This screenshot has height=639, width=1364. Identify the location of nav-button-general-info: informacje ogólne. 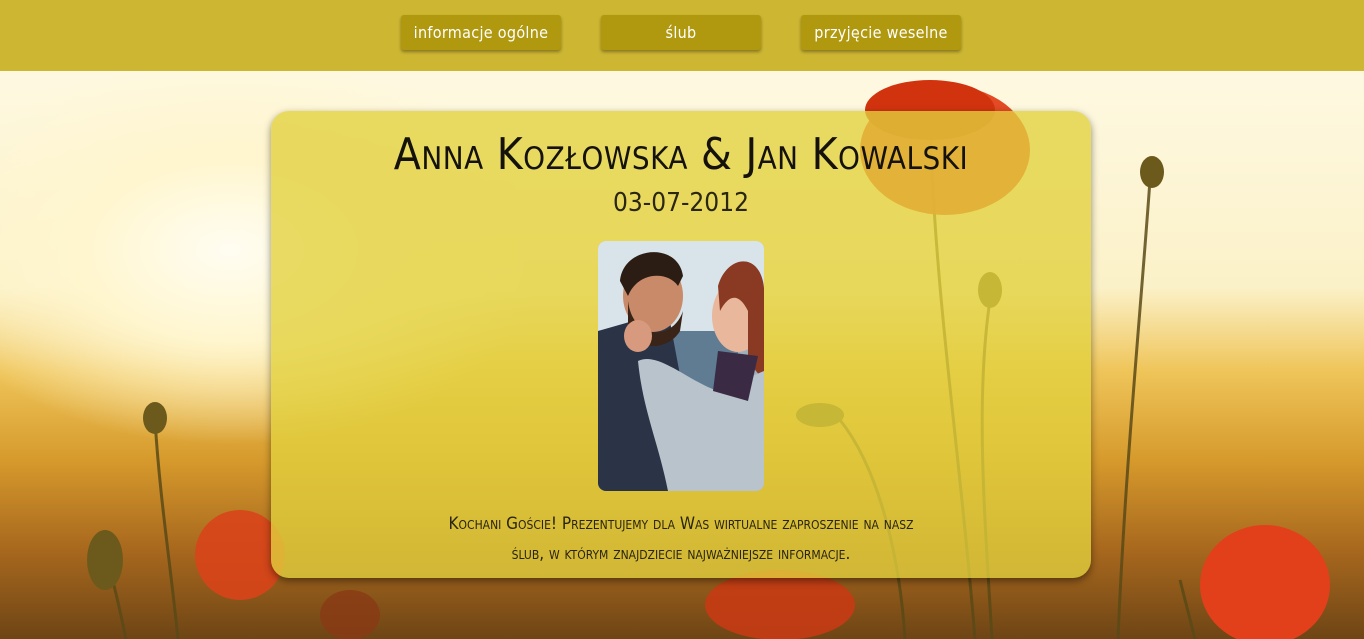
(481, 32).